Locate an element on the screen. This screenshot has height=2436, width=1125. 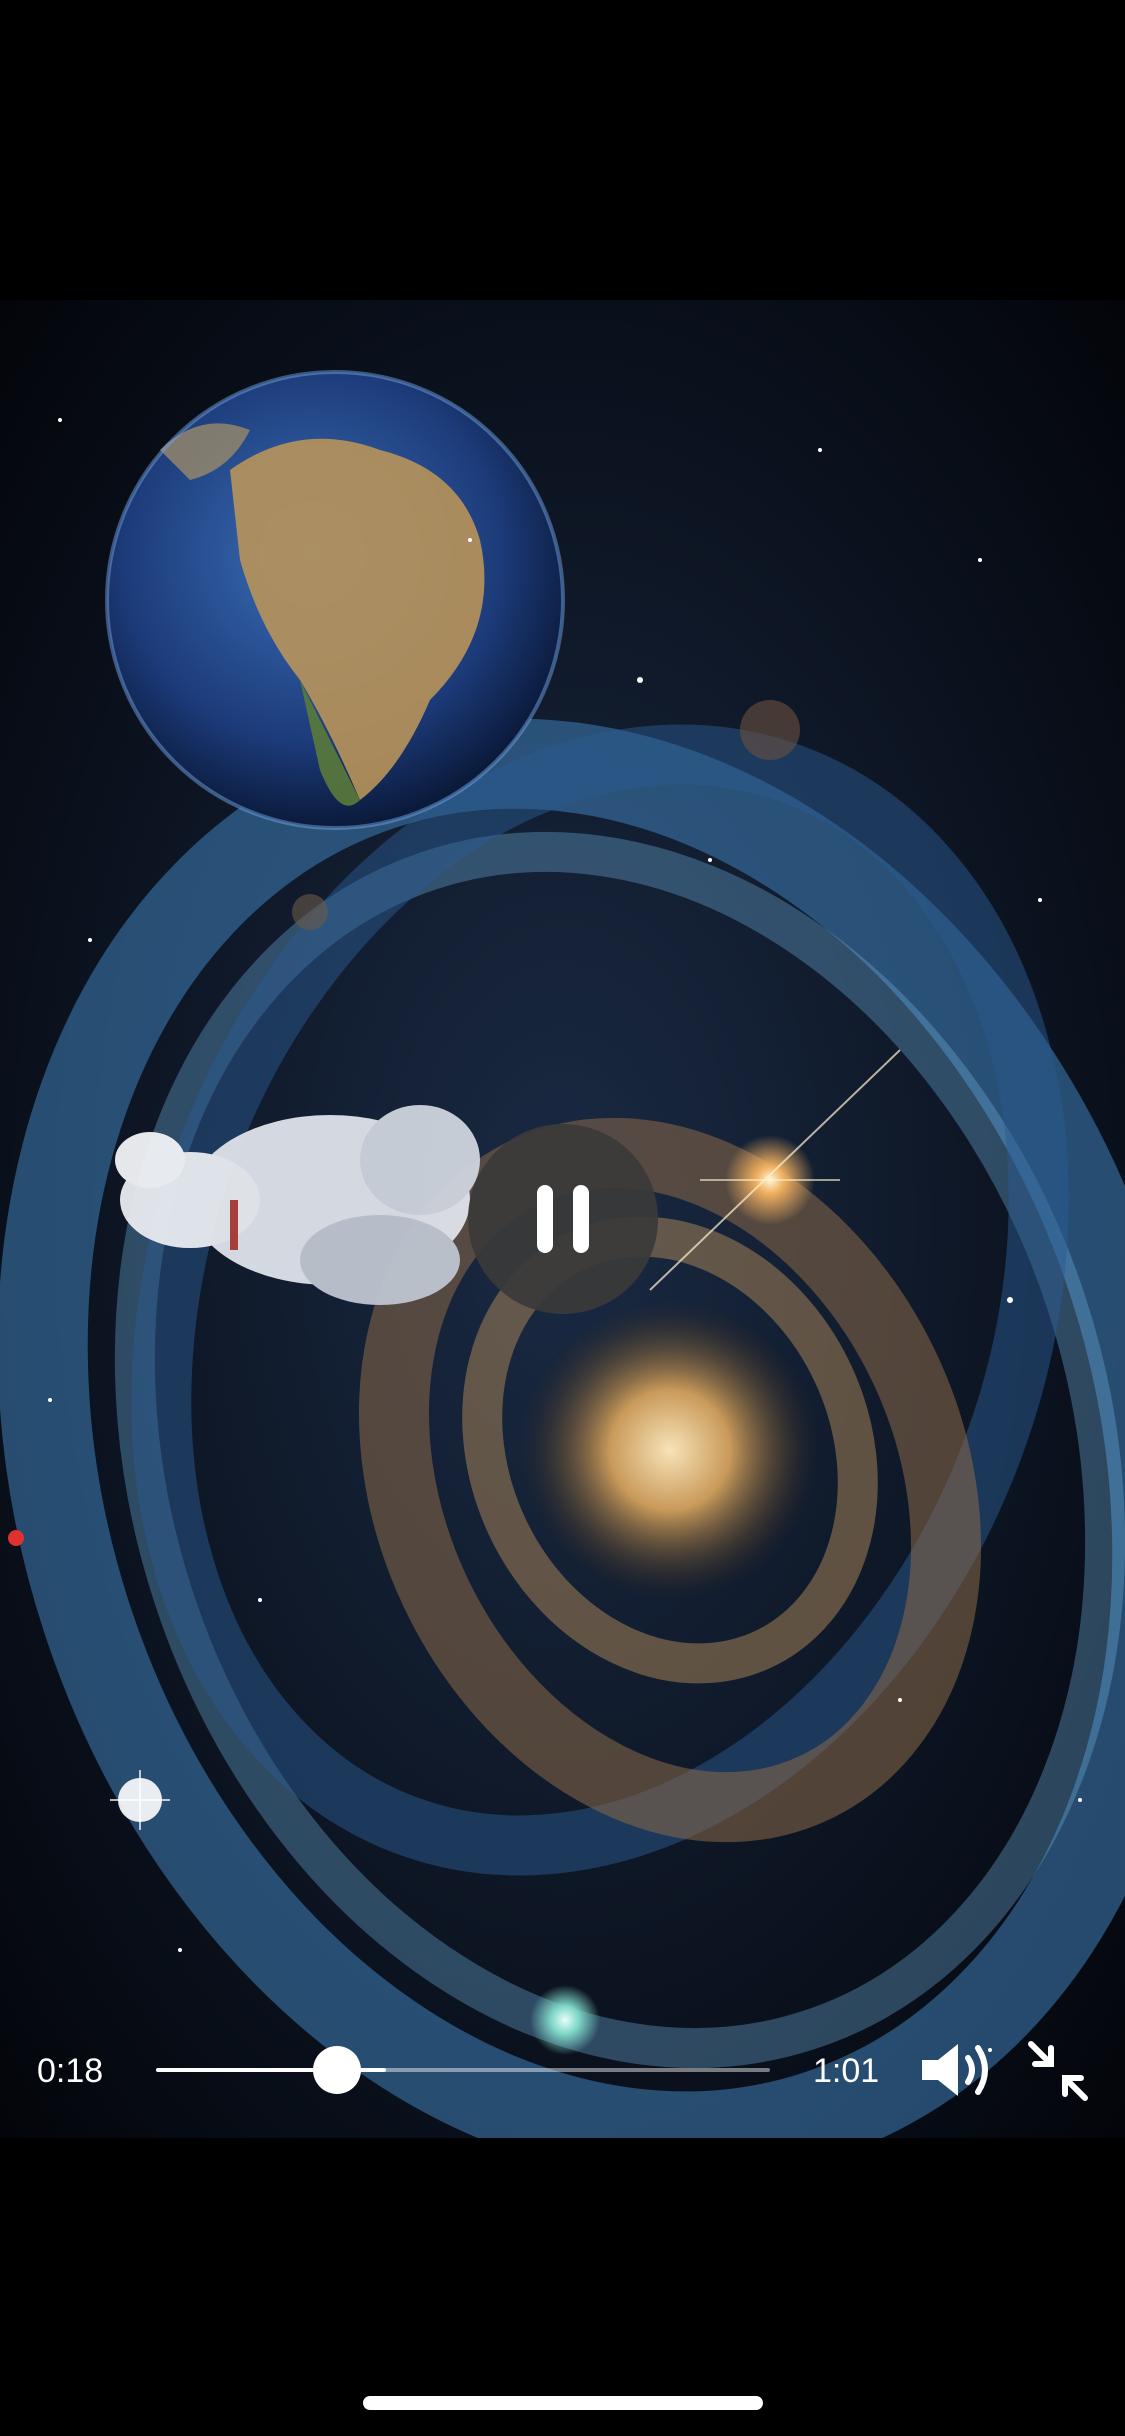
pause-icon is located at coordinates (563, 1219).